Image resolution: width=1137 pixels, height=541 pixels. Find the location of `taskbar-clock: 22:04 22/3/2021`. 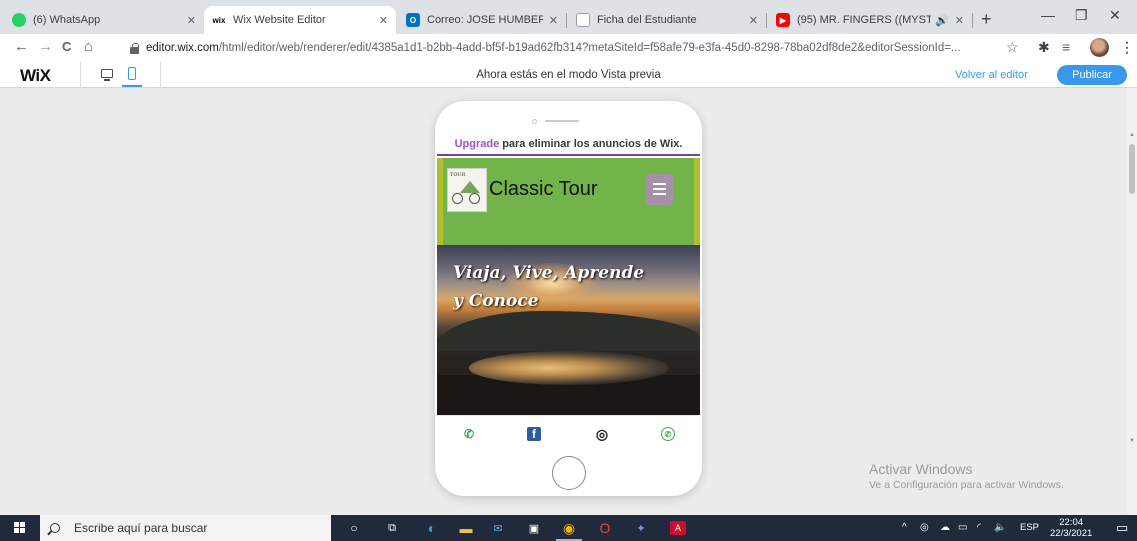

taskbar-clock: 22:04 22/3/2021 is located at coordinates (1071, 528).